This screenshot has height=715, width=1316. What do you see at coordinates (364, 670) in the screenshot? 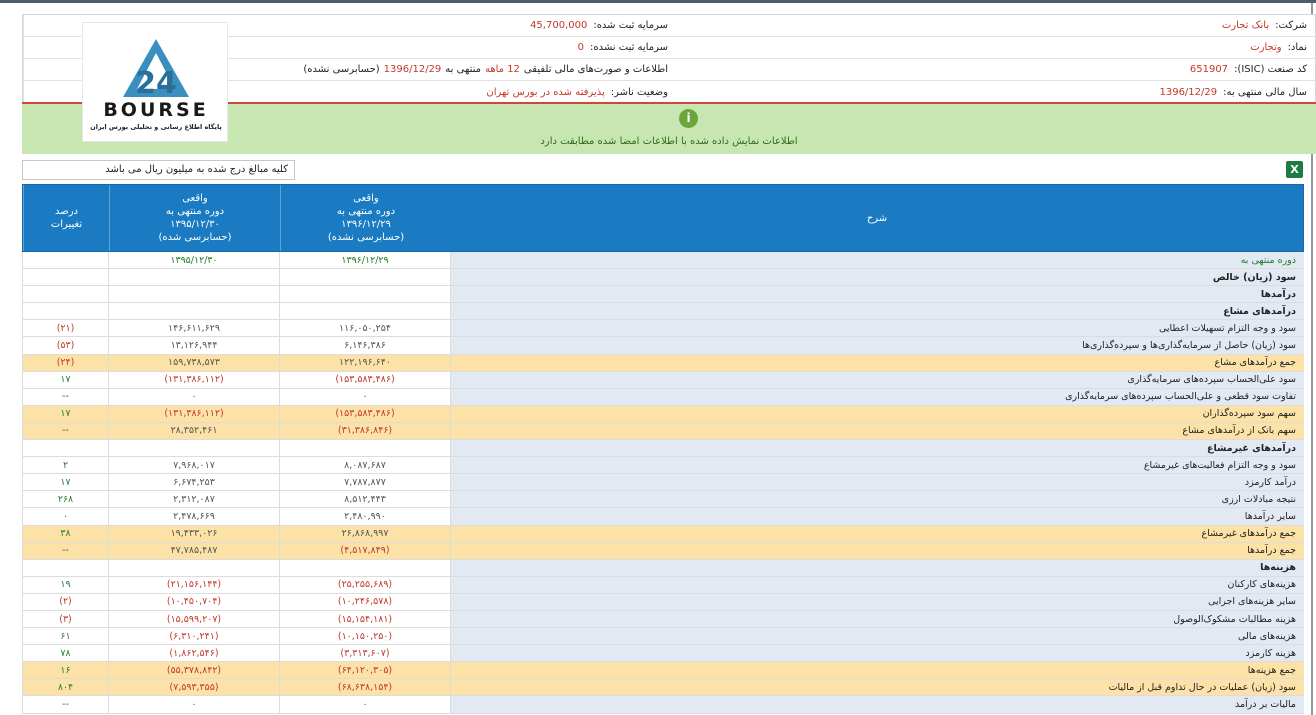
I see `row-value-1396: (۶۴,۱۲۰,۳۰۵)` at bounding box center [364, 670].